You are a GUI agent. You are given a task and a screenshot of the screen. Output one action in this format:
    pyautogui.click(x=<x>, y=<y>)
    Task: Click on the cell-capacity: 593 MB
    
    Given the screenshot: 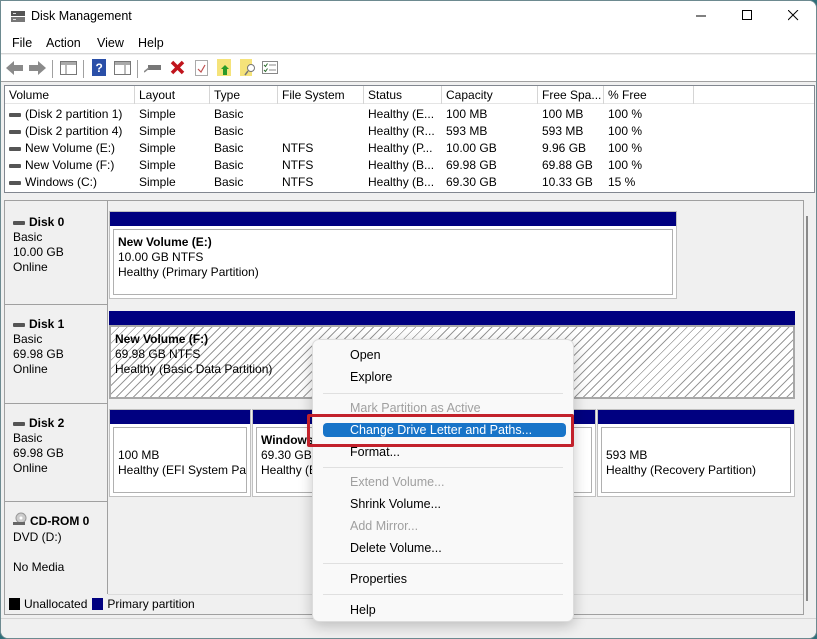 What is the action you would take?
    pyautogui.click(x=467, y=131)
    